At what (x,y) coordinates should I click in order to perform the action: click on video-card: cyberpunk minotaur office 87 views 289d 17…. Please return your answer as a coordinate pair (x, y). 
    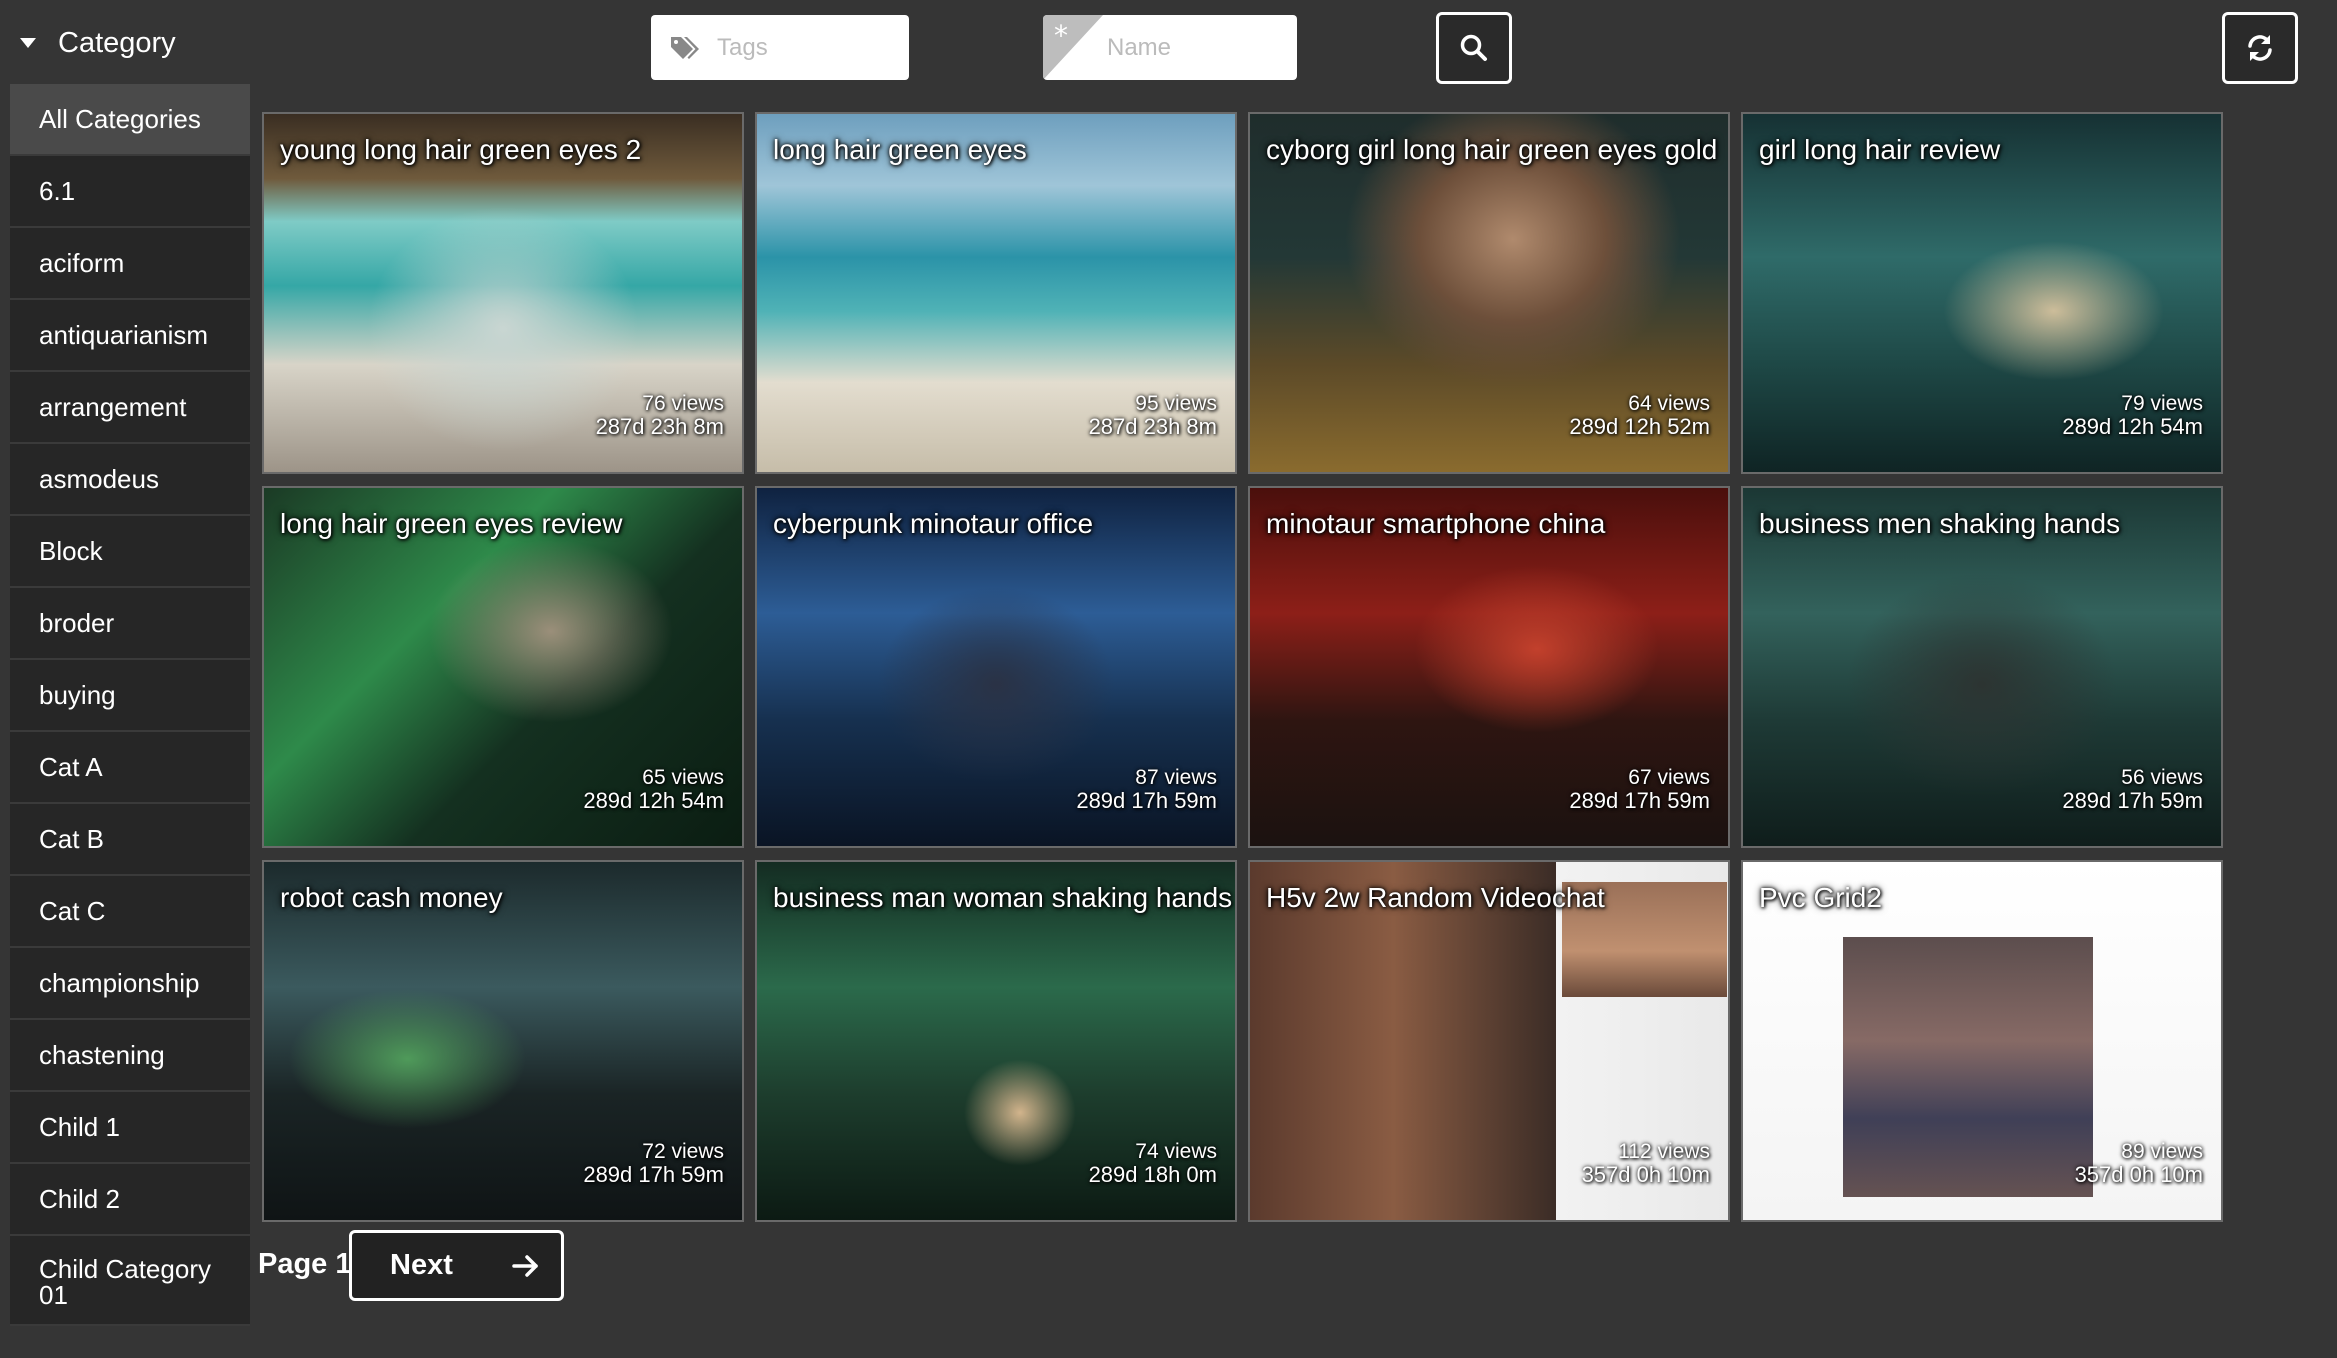
    Looking at the image, I should click on (996, 667).